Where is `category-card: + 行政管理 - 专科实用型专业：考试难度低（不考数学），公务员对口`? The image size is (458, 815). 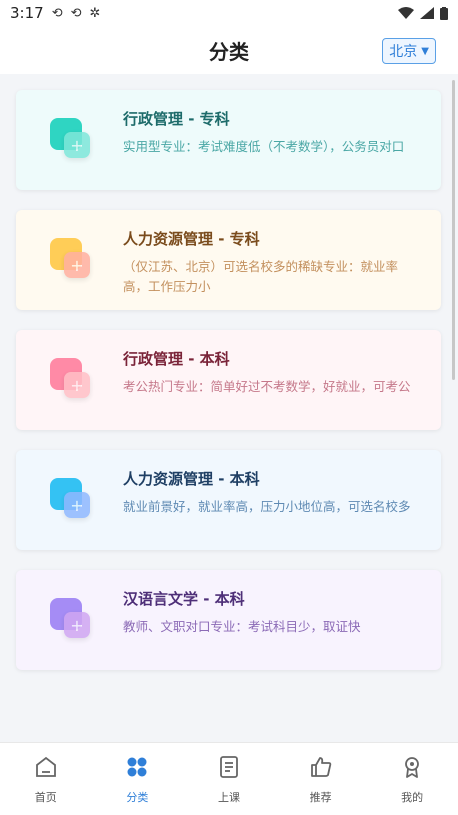 category-card: + 行政管理 - 专科实用型专业：考试难度低（不考数学），公务员对口 is located at coordinates (228, 140).